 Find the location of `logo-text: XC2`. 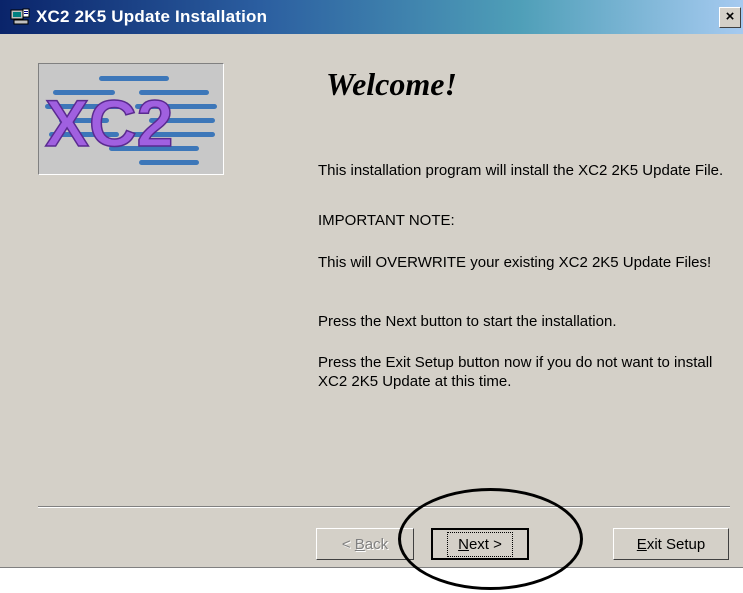

logo-text: XC2 is located at coordinates (109, 123).